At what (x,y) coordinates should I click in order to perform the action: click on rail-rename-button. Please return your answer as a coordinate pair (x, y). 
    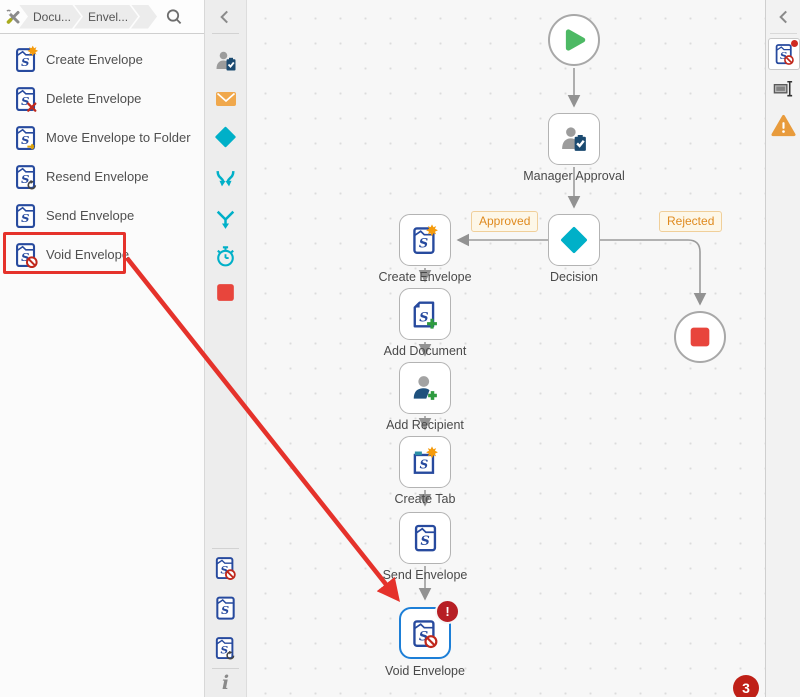
    Looking at the image, I should click on (783, 88).